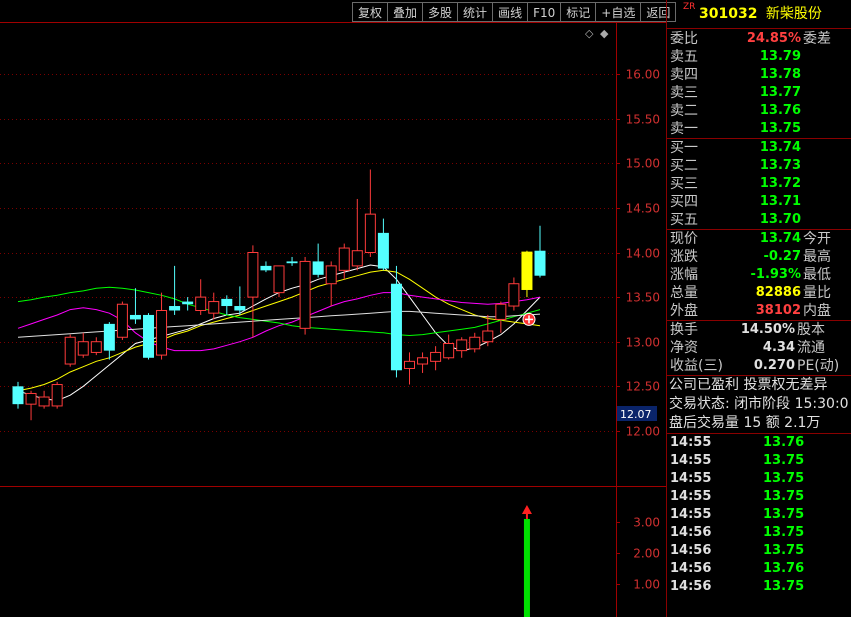  I want to click on toolbar-draw-line-button: 画线, so click(511, 12).